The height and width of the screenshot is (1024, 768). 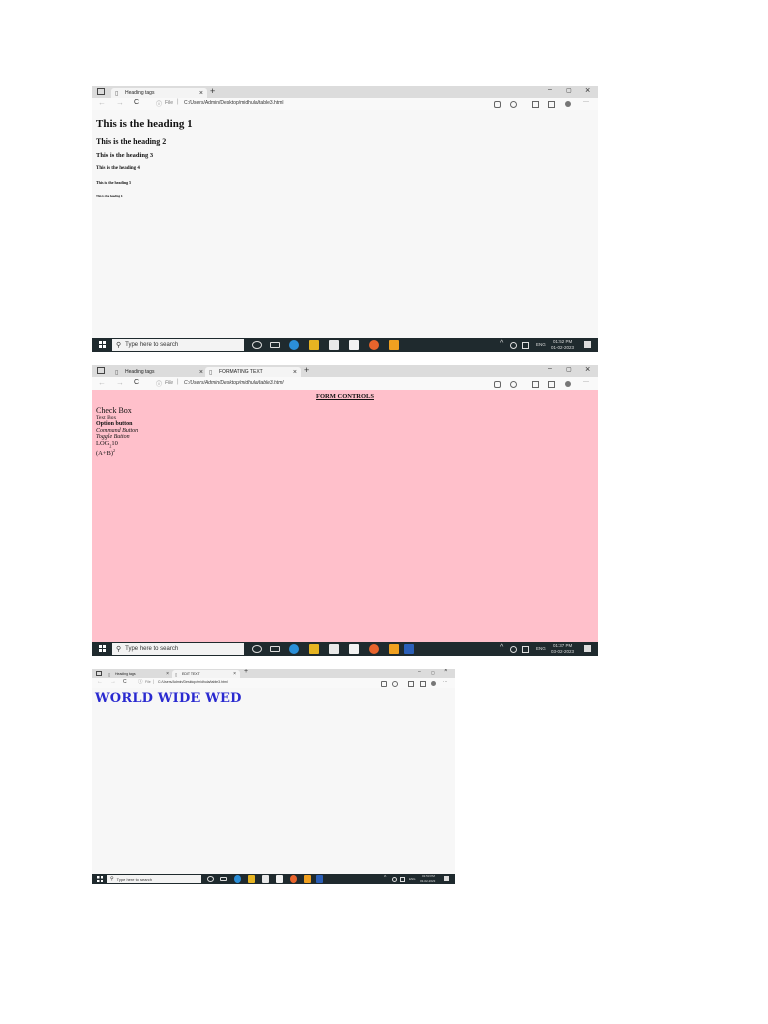 What do you see at coordinates (562, 341) in the screenshot?
I see `tray-time: 01:52 PM` at bounding box center [562, 341].